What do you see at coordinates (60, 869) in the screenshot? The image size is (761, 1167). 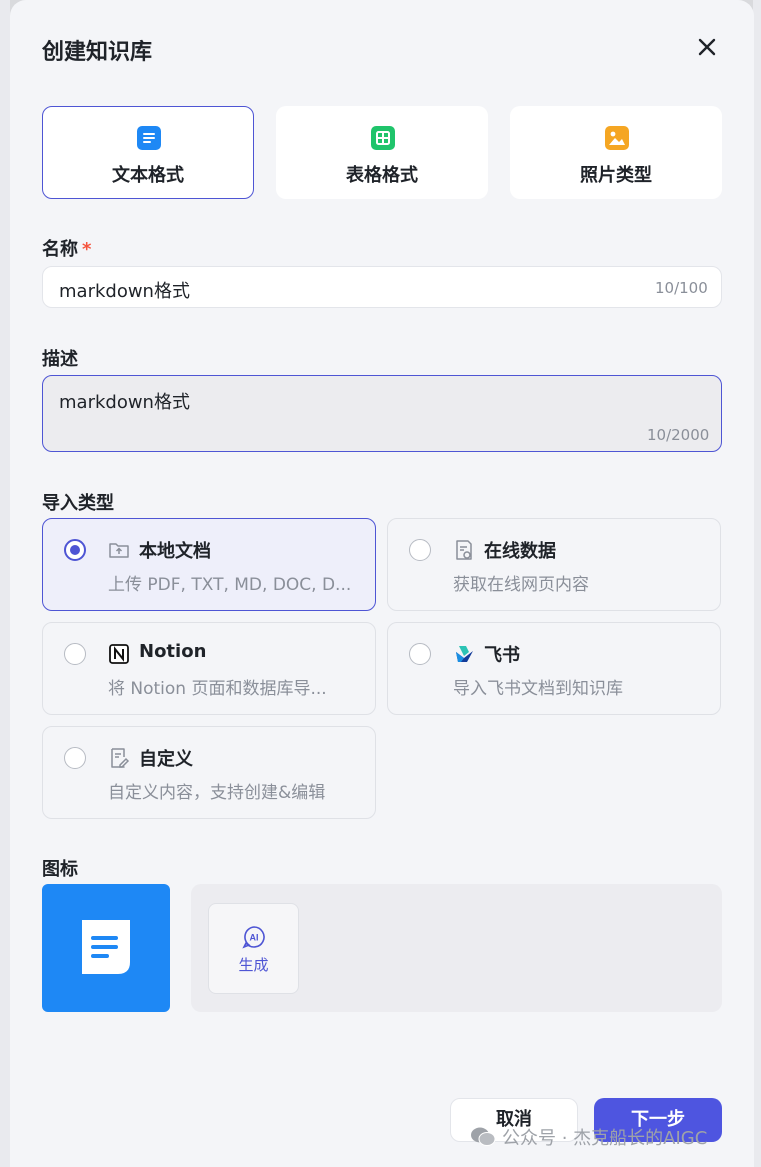 I see `icon-label: 图标` at bounding box center [60, 869].